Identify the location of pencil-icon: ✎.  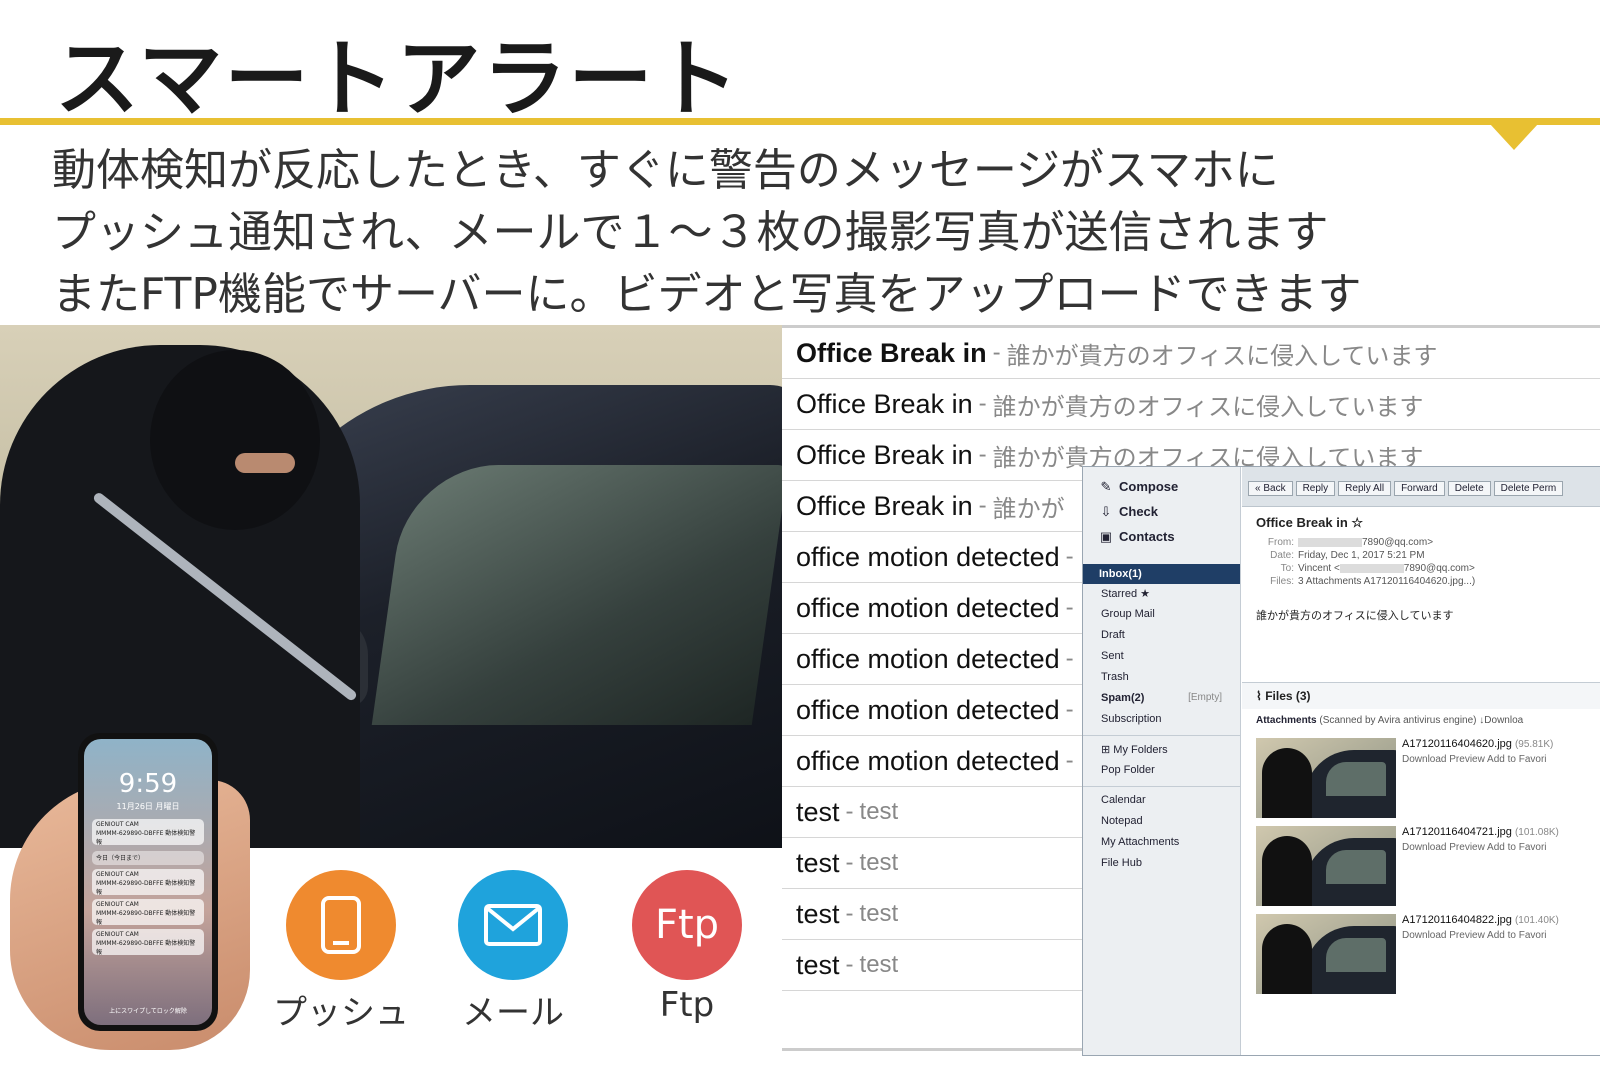
(1106, 486).